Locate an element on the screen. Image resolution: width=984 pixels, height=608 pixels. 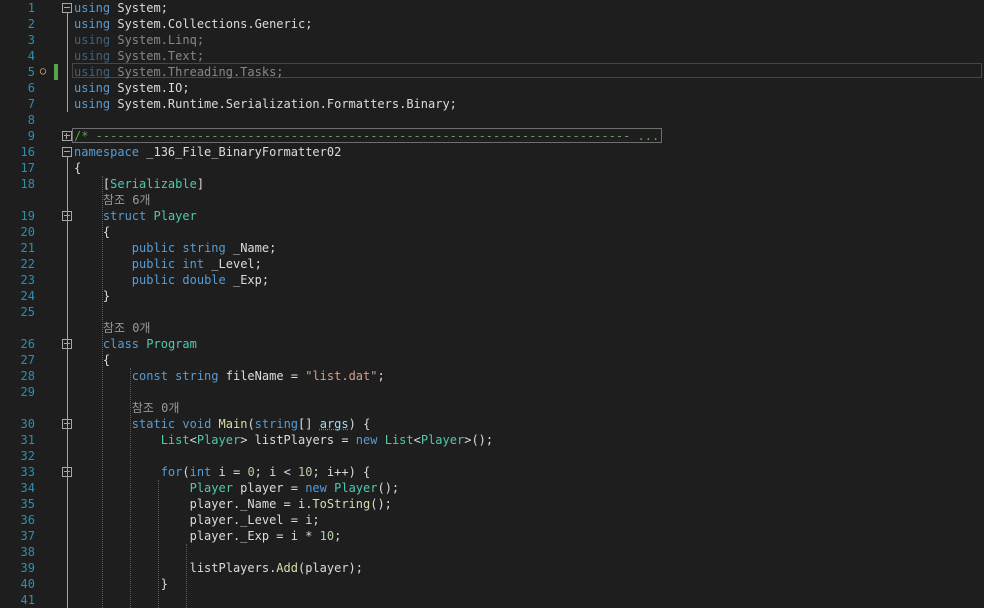
line-number: 9 is located at coordinates (31, 136).